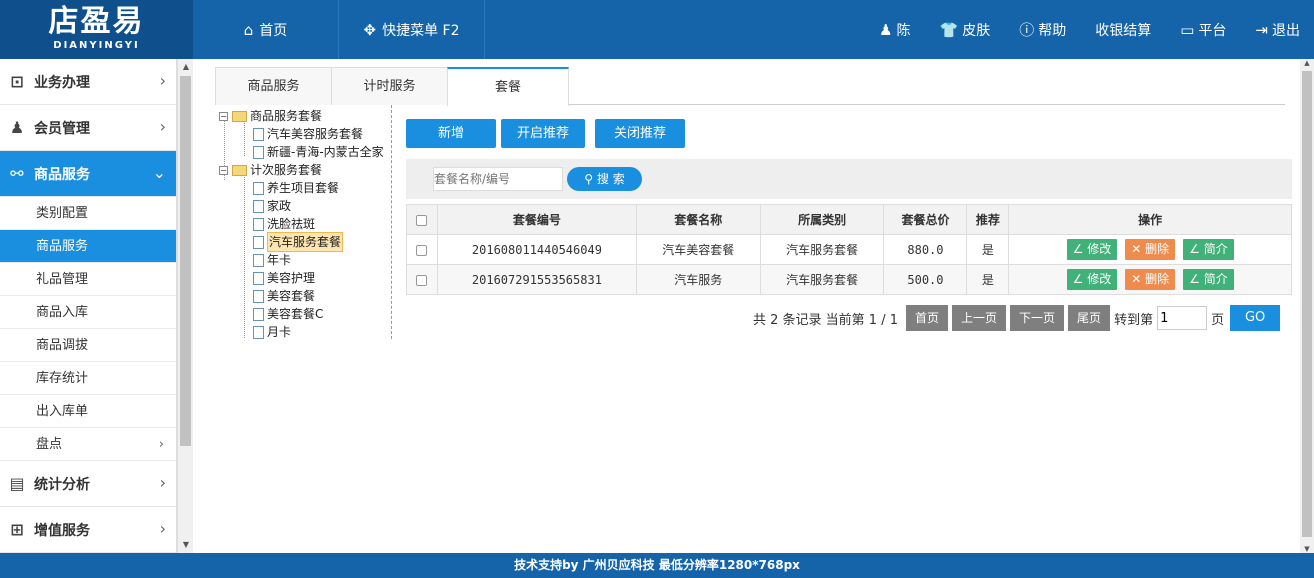  I want to click on first-page-button: 首页, so click(927, 318).